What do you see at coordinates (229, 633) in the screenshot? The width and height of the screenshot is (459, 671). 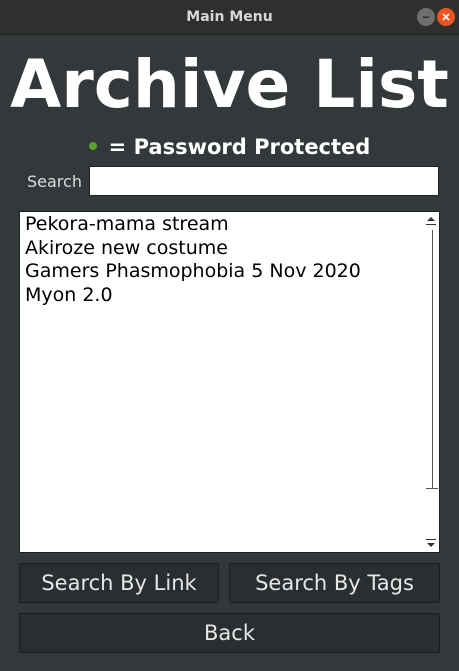 I see `back-button: Back` at bounding box center [229, 633].